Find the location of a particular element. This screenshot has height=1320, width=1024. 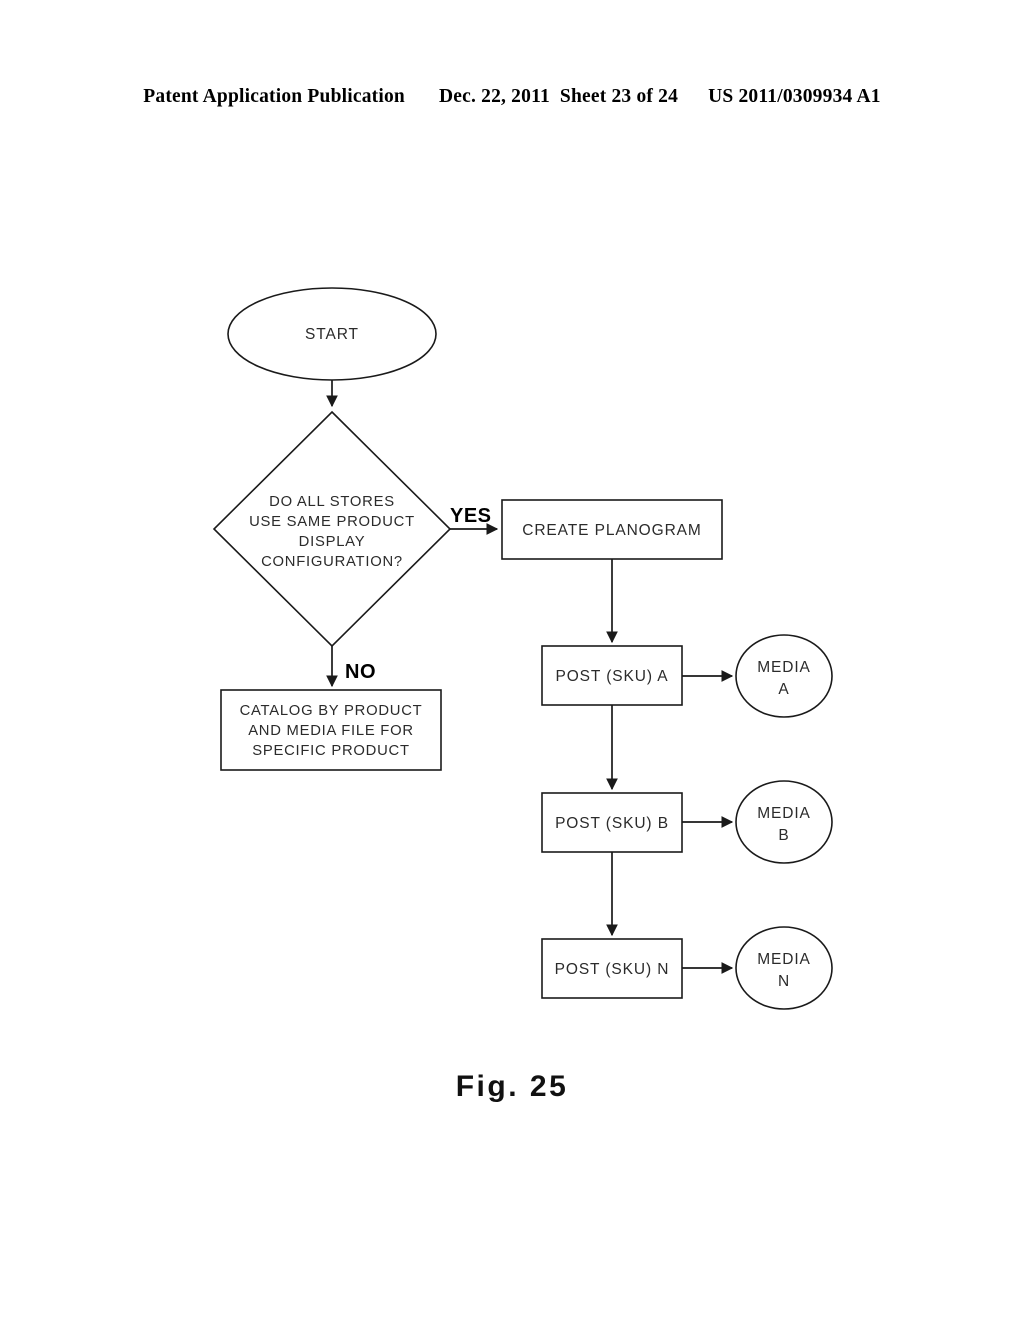

decision-line-1: DO ALL STORES is located at coordinates (332, 502).